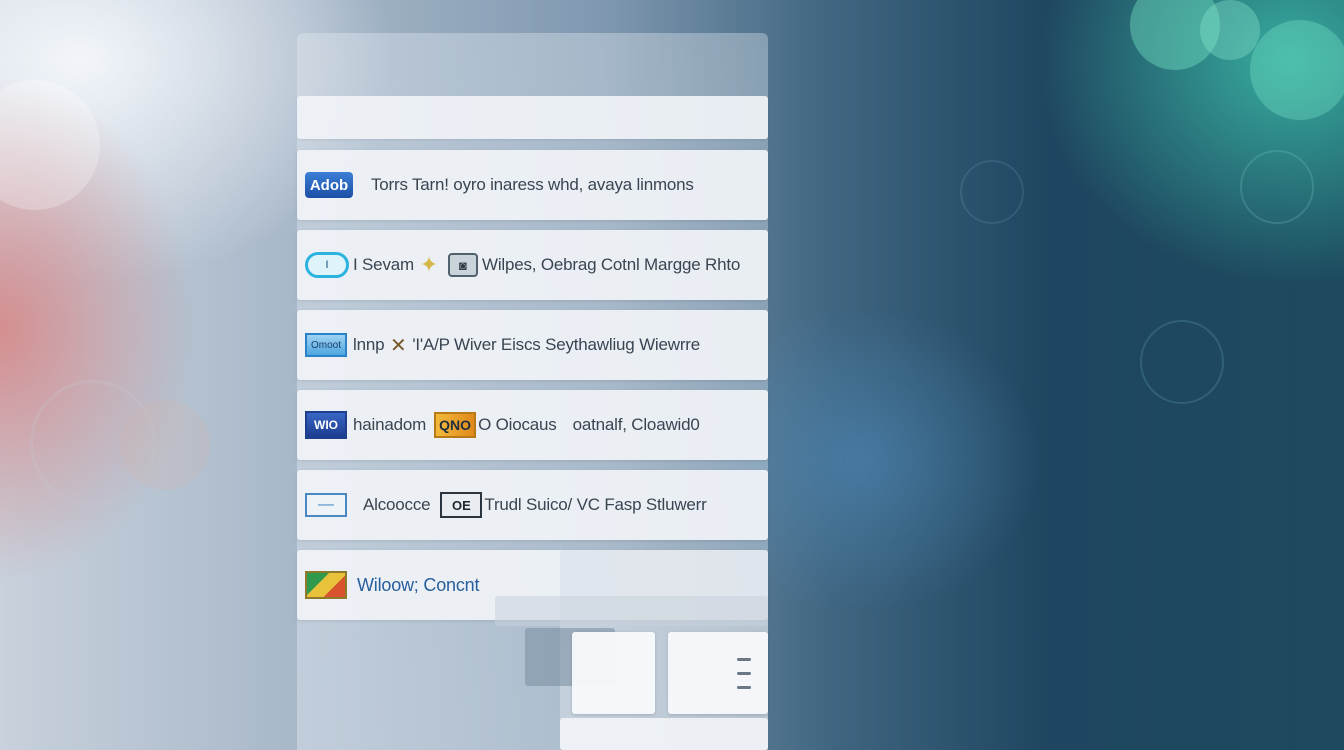  Describe the element at coordinates (636, 424) in the screenshot. I see `list-item-label: oatnalf, Cloawid0` at that location.